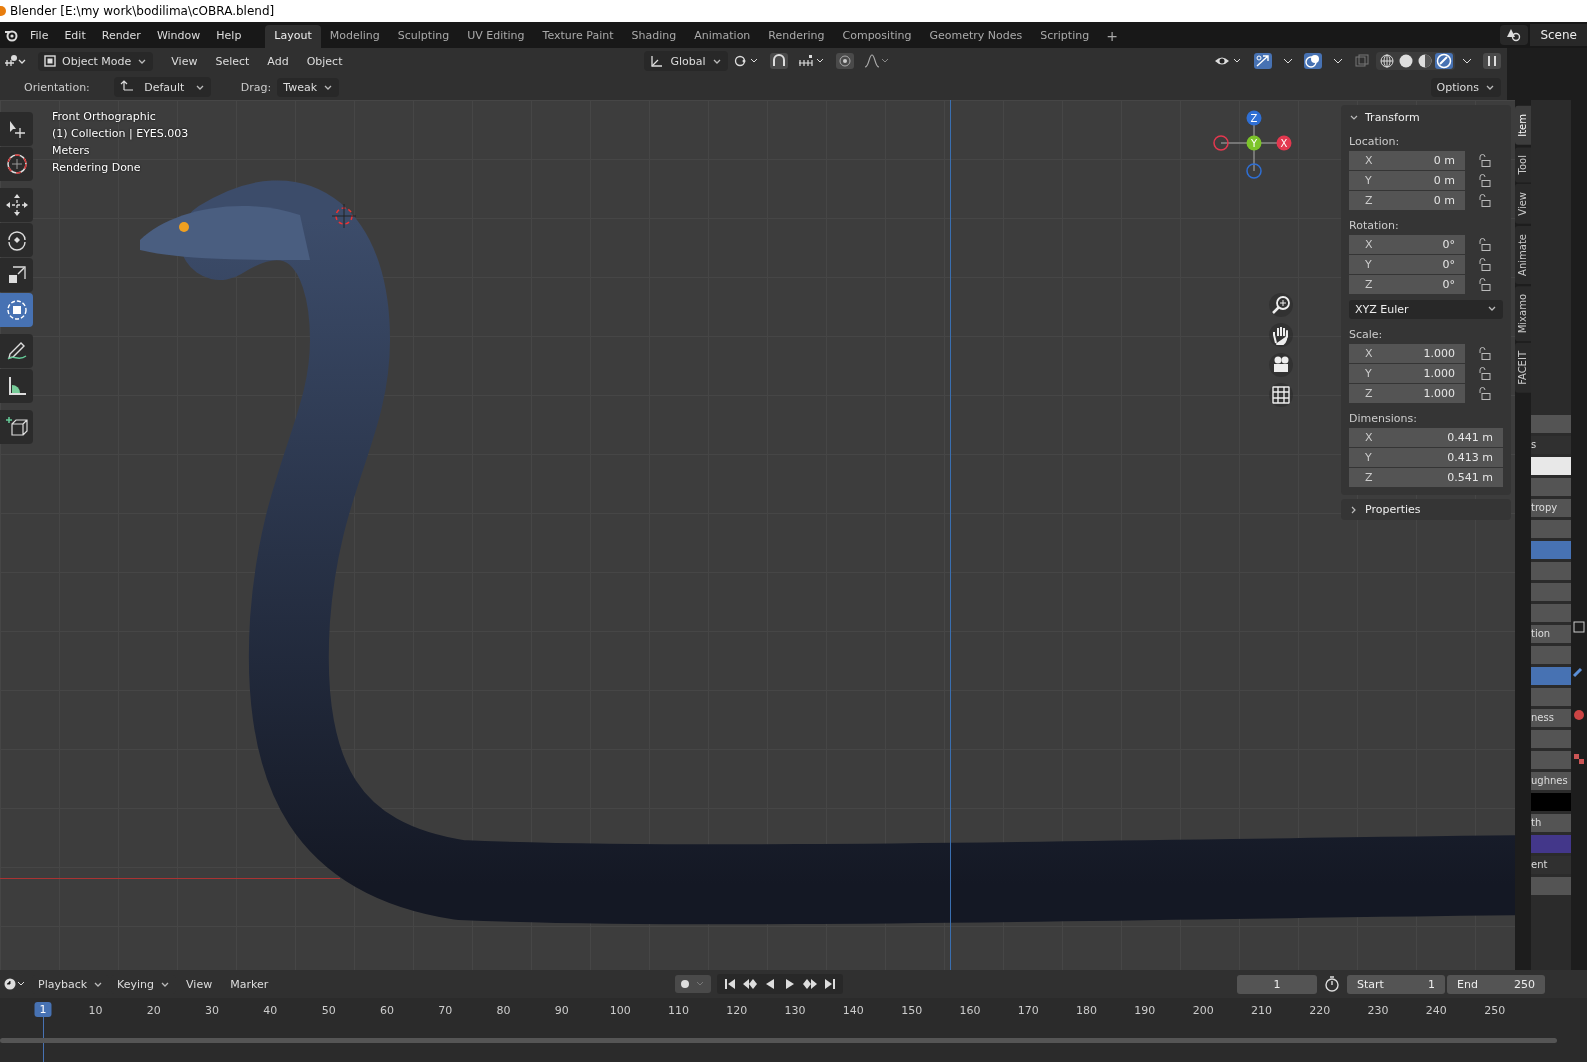 The image size is (1587, 1062). I want to click on property-field: th, so click(1551, 823).